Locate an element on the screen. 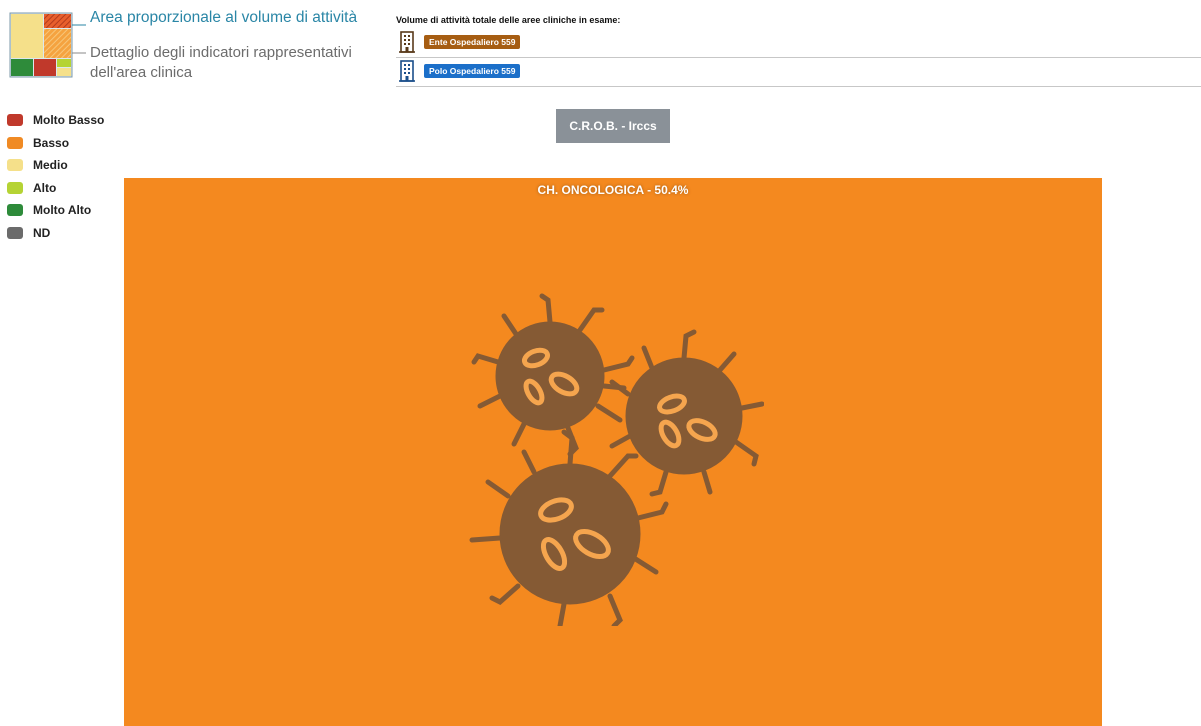  cell-title: CH. ONCOLOGICA - 50.4% is located at coordinates (613, 190).